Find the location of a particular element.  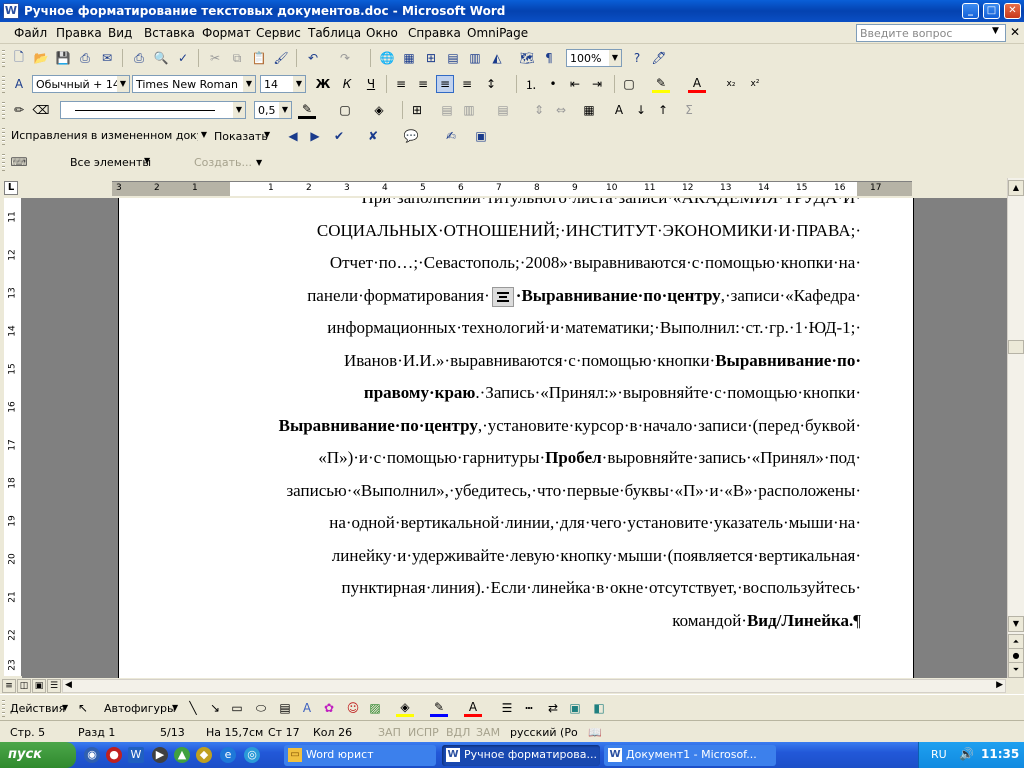

previous-change-icon: ◀ is located at coordinates (293, 136).